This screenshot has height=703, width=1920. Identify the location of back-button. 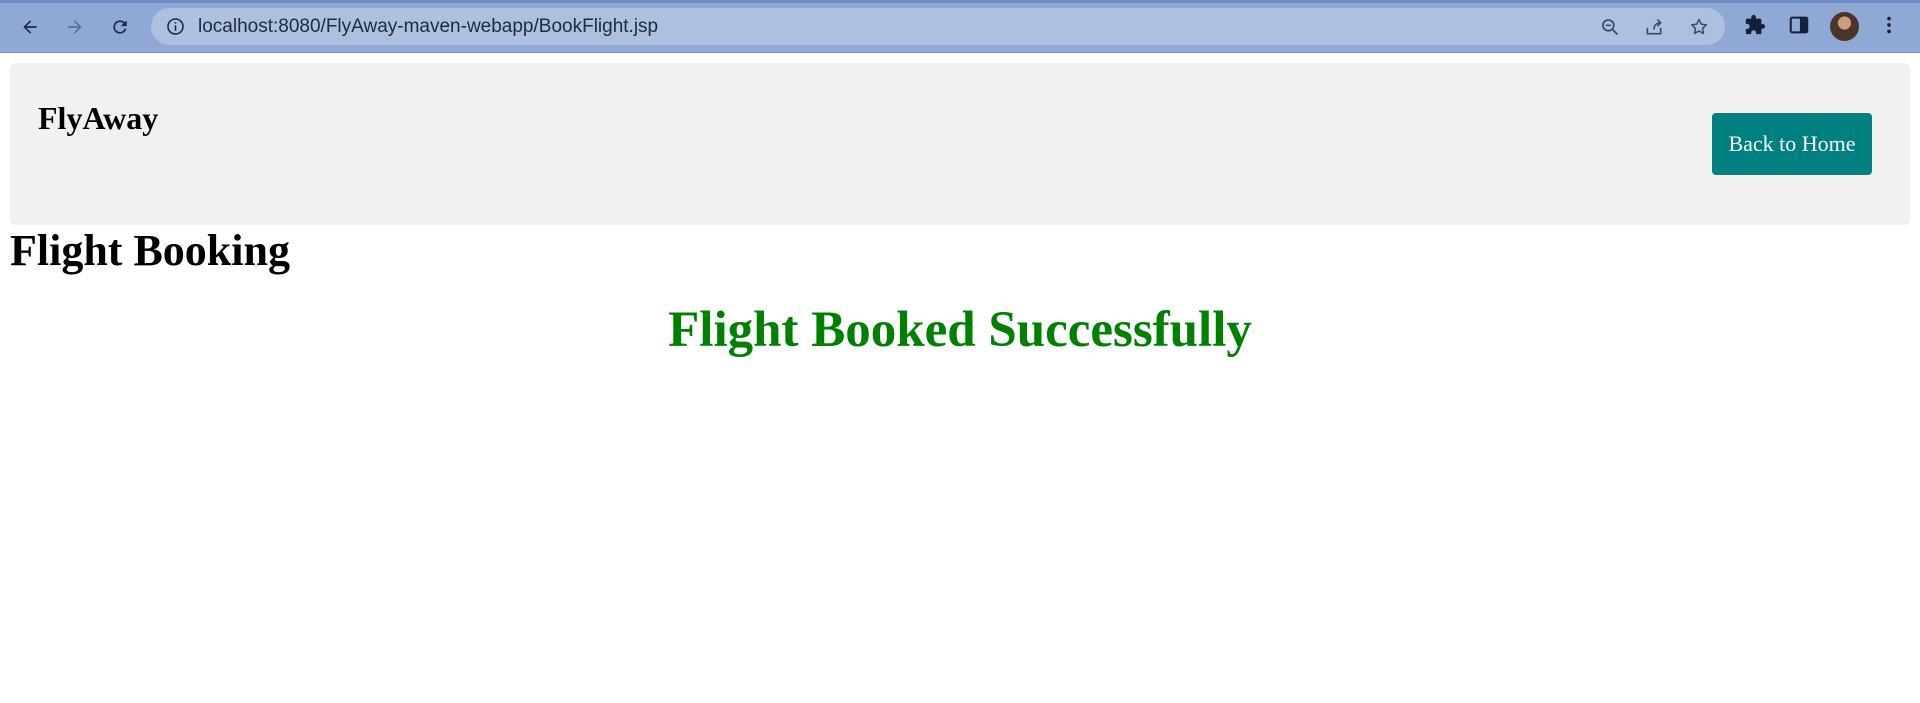
(30, 27).